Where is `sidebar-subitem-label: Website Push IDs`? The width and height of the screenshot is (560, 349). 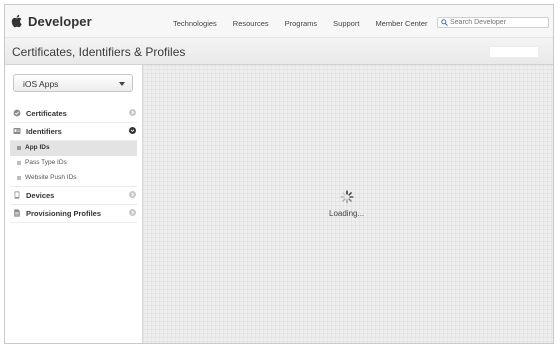
sidebar-subitem-label: Website Push IDs is located at coordinates (51, 177).